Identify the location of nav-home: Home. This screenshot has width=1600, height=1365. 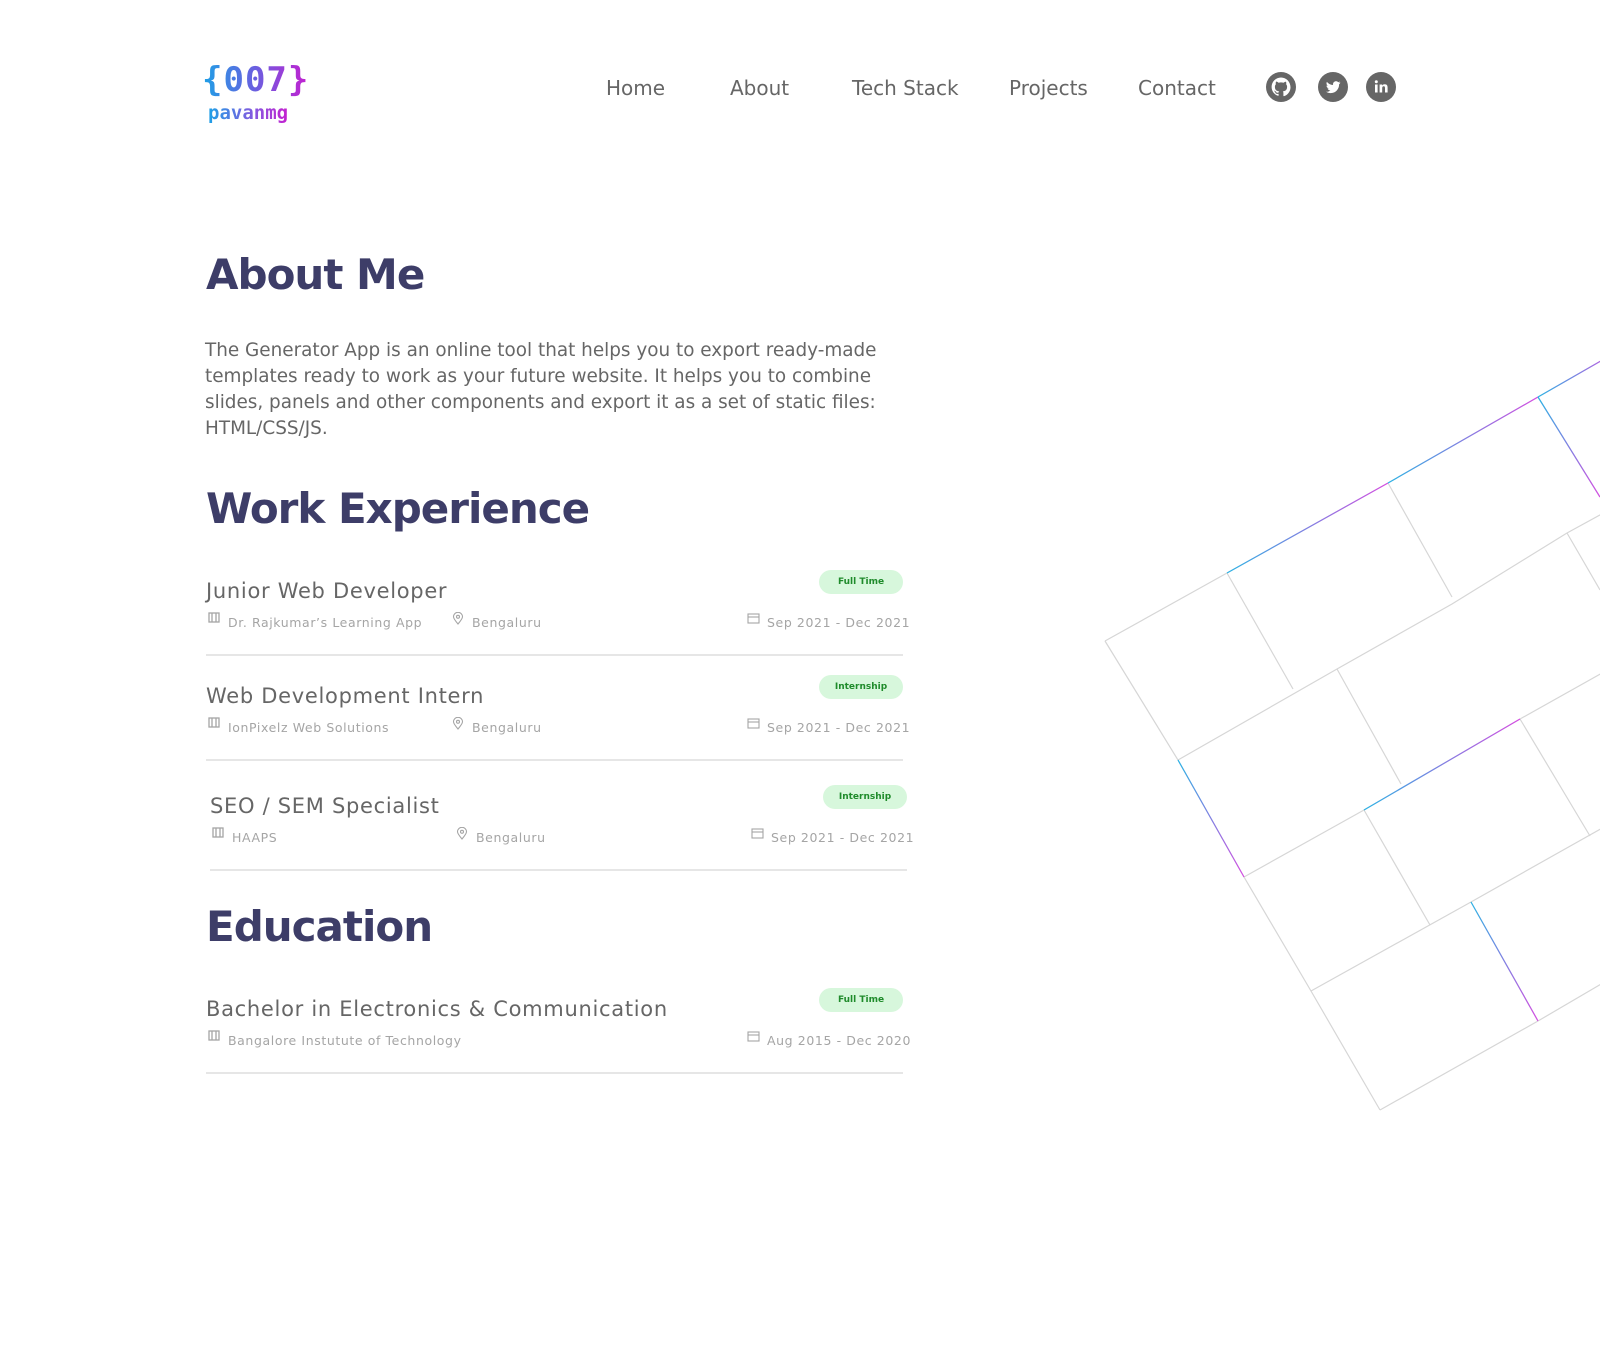
(635, 88).